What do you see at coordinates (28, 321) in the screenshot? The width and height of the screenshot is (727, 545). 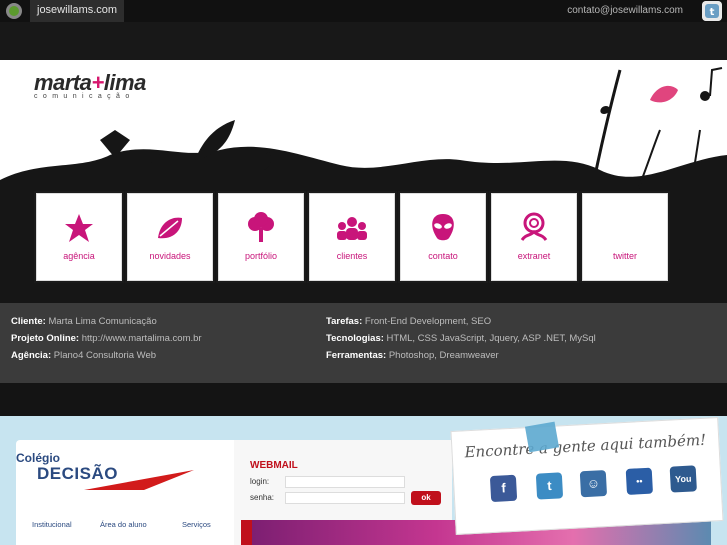 I see `info-label: Cliente:` at bounding box center [28, 321].